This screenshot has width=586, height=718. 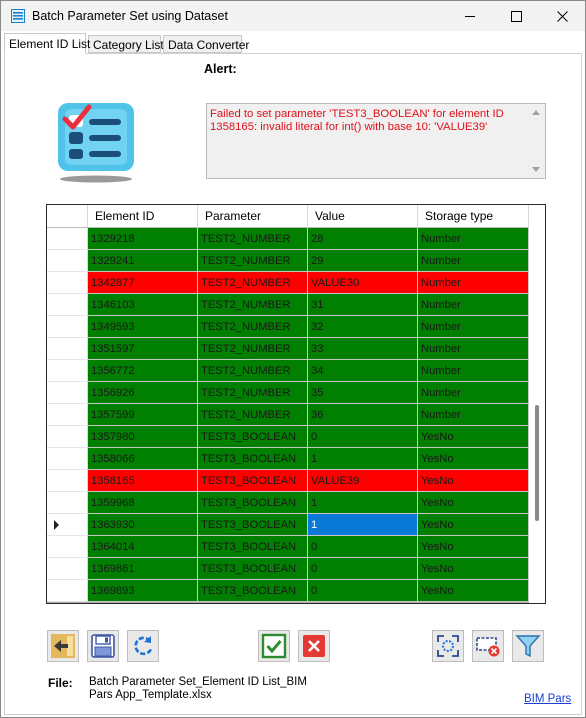 I want to click on table-row: 1356772 TEST2_NUMBER 34 Number, so click(x=288, y=371).